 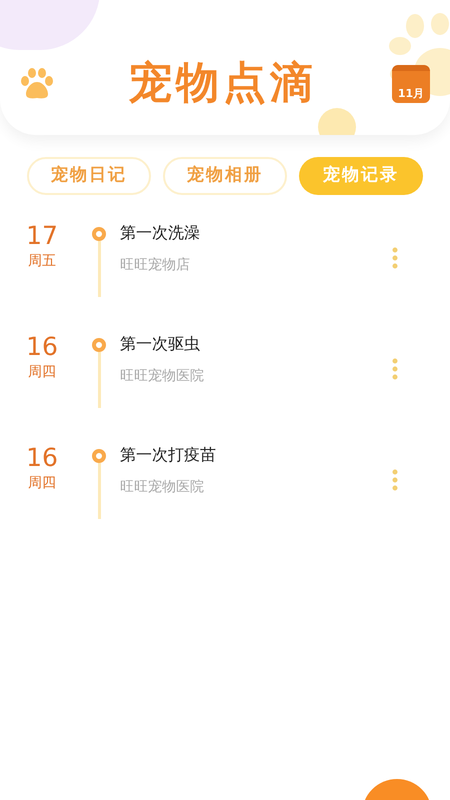 I want to click on app-title: 宠物点滴, so click(x=223, y=83).